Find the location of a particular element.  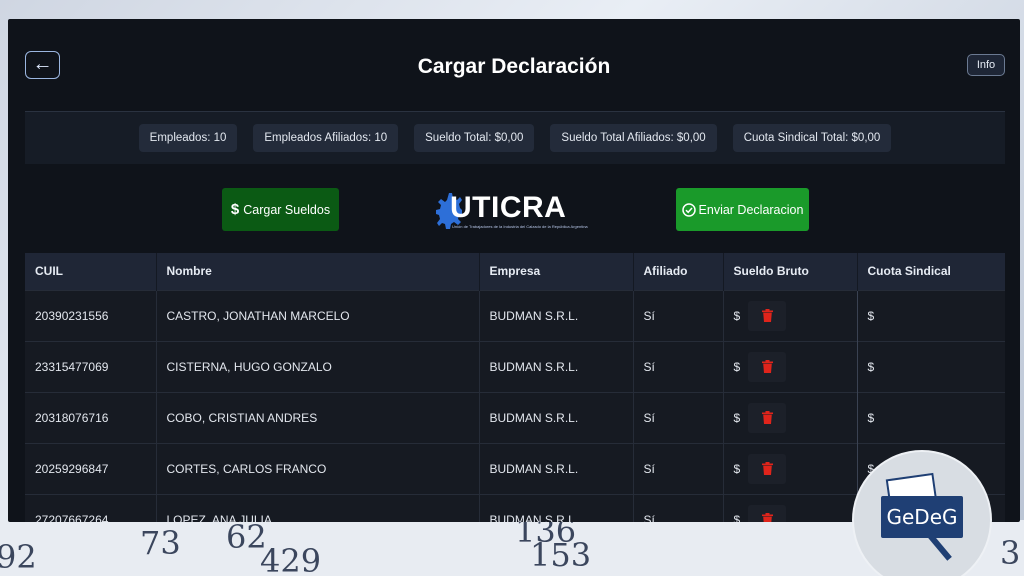

info-button: Info is located at coordinates (986, 65).